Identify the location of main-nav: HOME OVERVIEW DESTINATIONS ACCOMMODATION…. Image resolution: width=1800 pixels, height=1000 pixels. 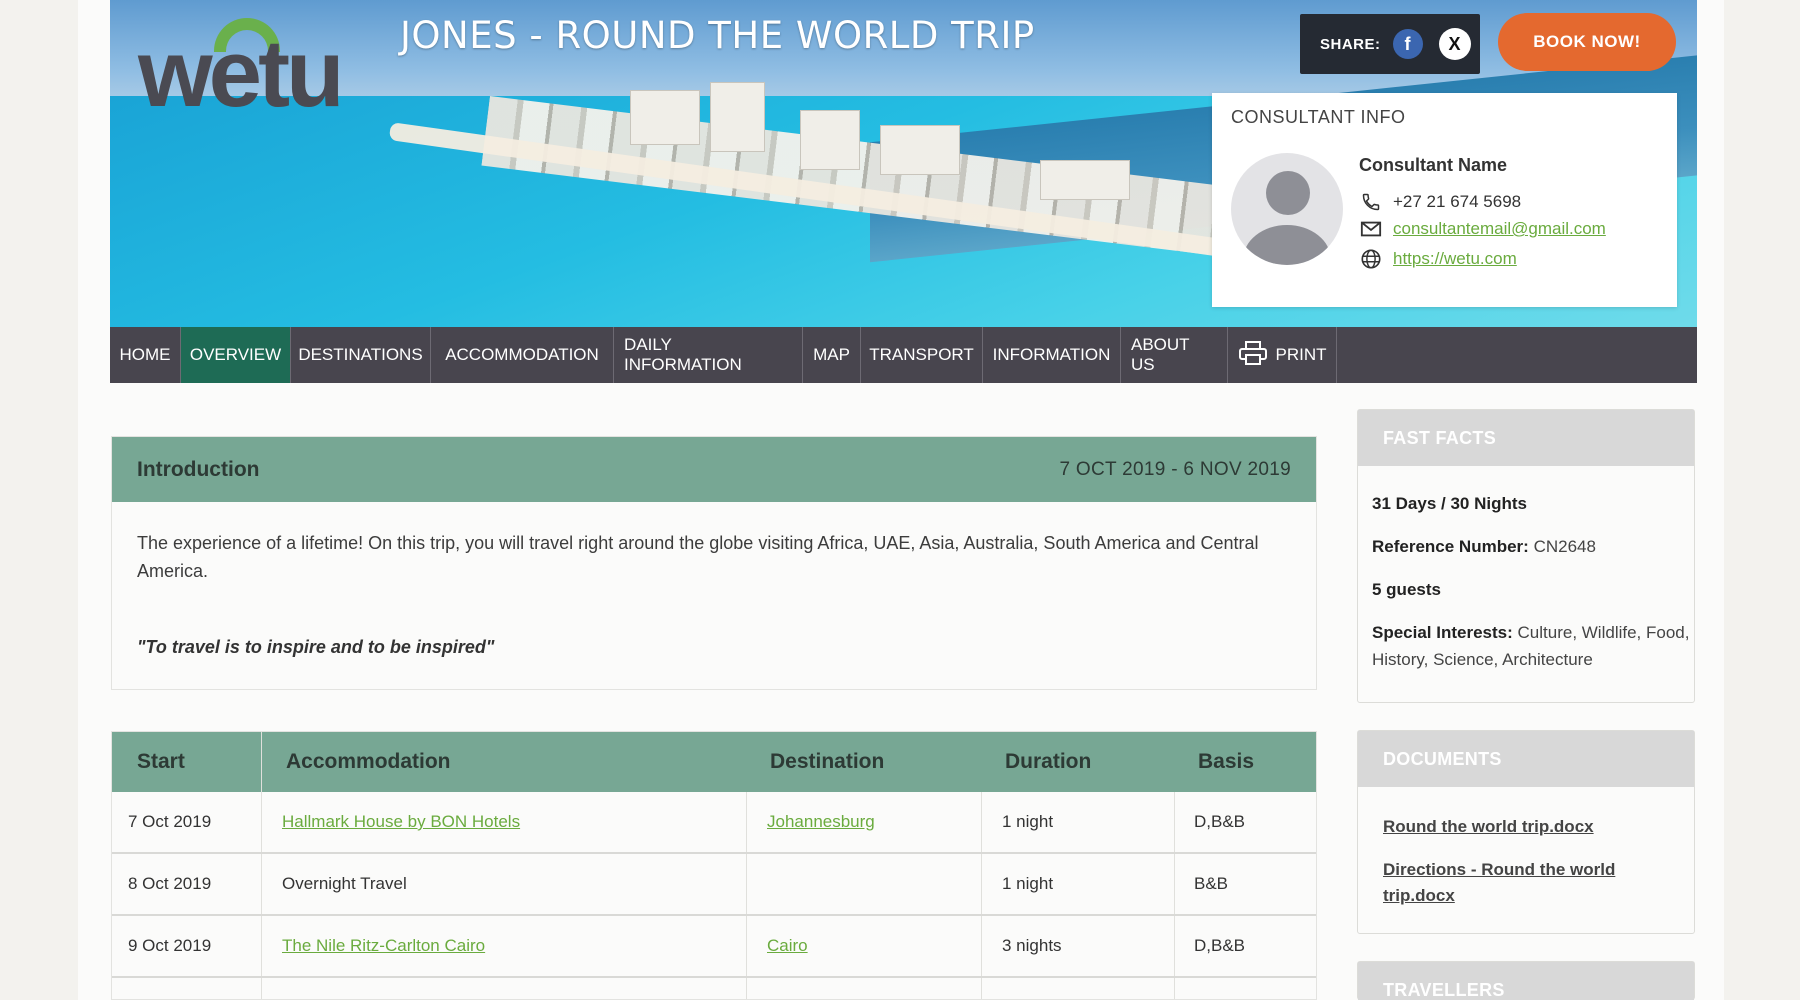
(903, 355).